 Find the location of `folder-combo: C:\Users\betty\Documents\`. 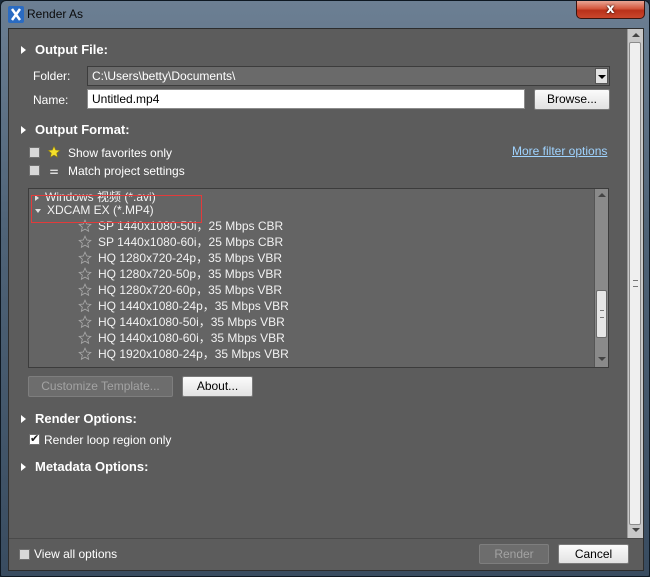

folder-combo: C:\Users\betty\Documents\ is located at coordinates (348, 76).